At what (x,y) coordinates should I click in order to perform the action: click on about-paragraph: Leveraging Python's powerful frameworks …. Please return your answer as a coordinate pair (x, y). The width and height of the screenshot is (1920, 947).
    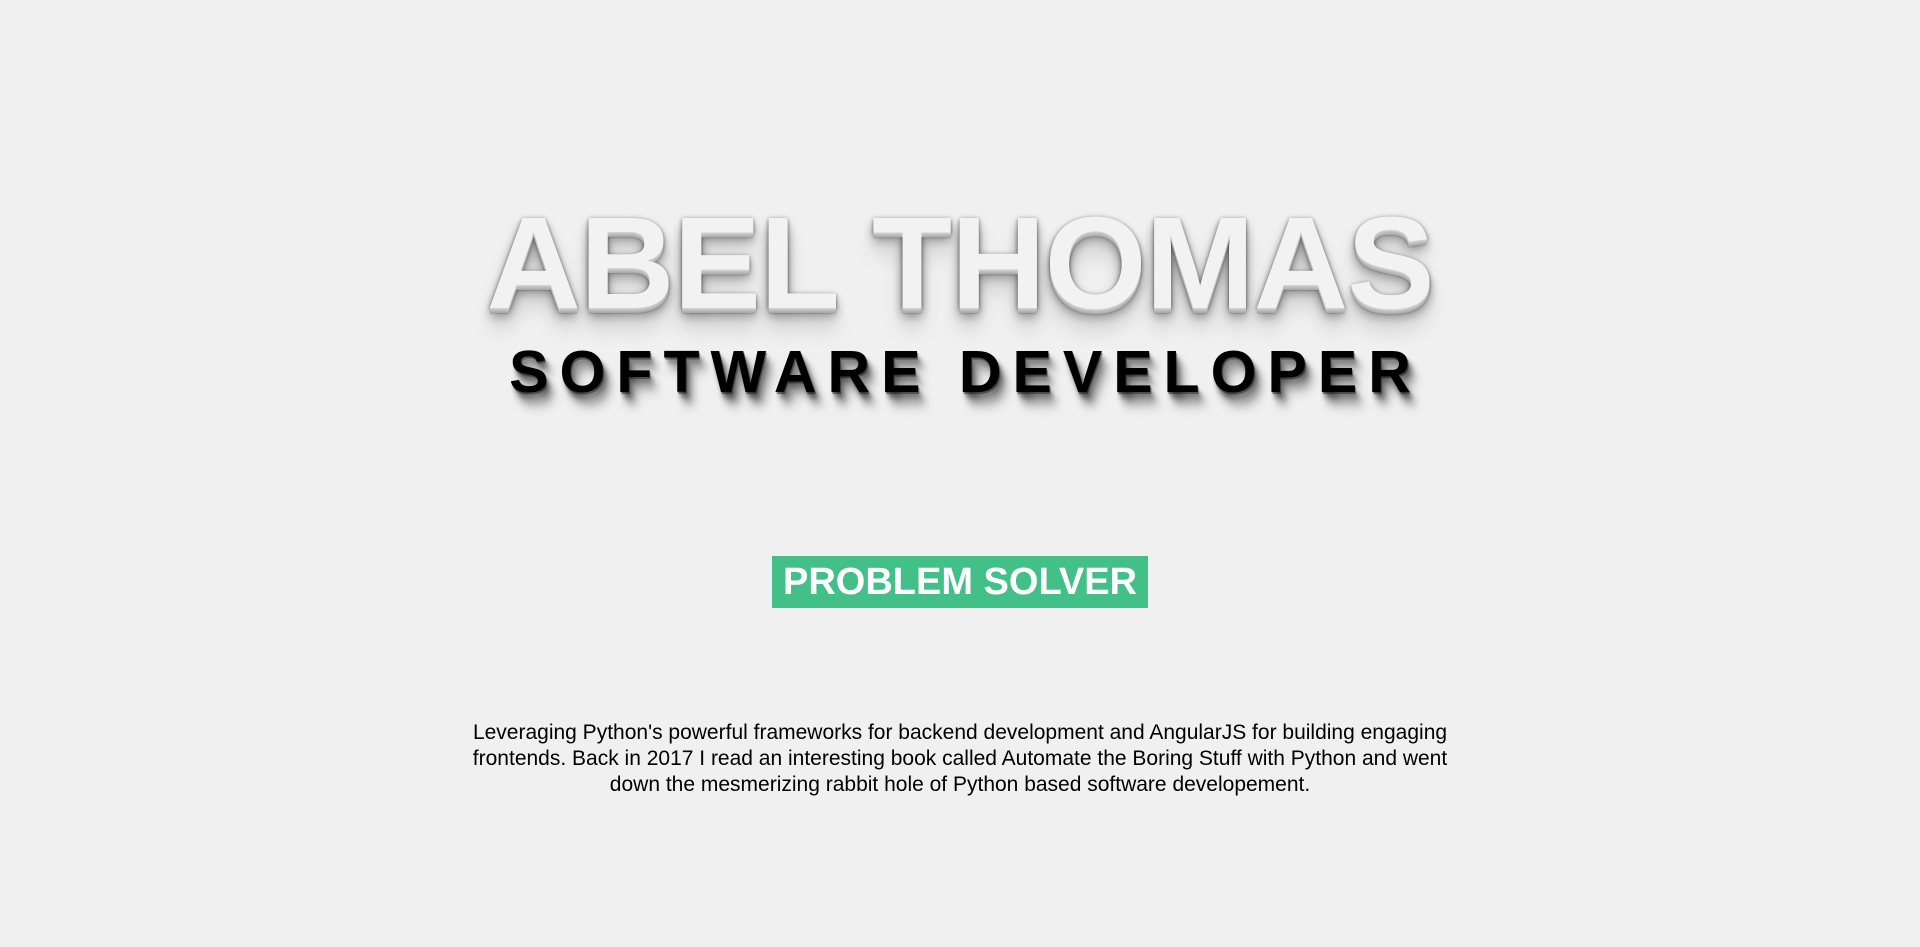
    Looking at the image, I should click on (960, 758).